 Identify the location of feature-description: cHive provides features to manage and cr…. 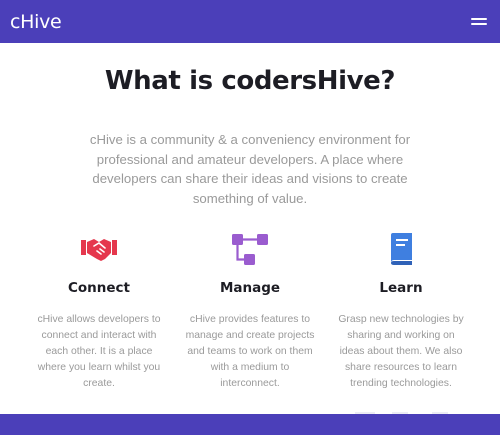
(250, 351).